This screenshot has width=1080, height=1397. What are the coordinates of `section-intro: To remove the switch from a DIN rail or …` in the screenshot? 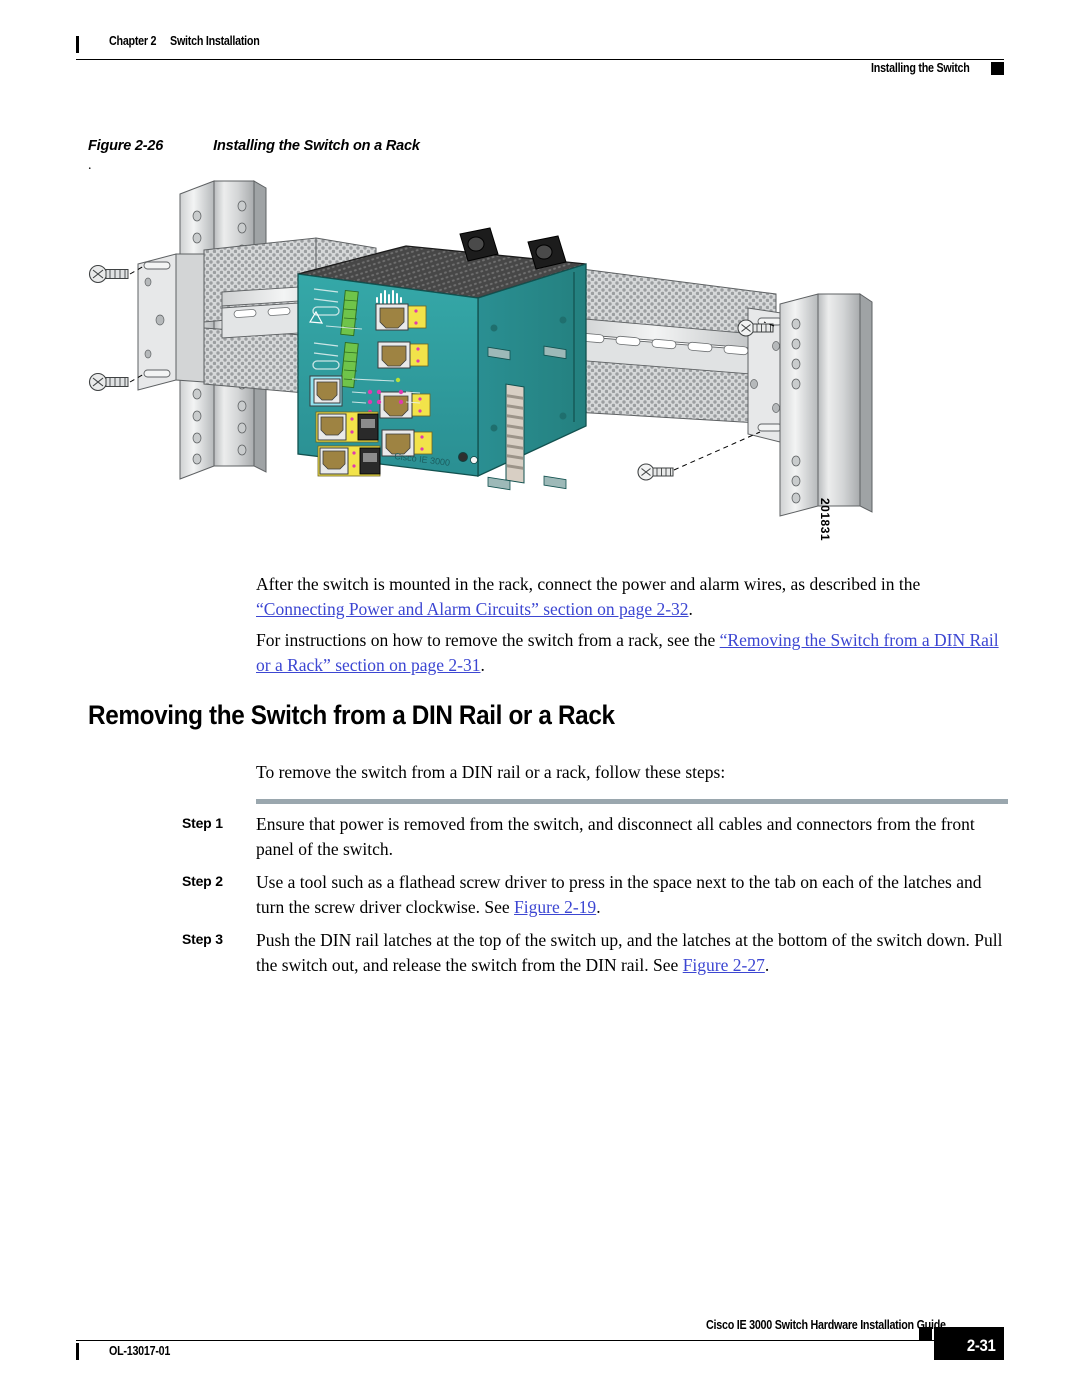 It's located at (632, 772).